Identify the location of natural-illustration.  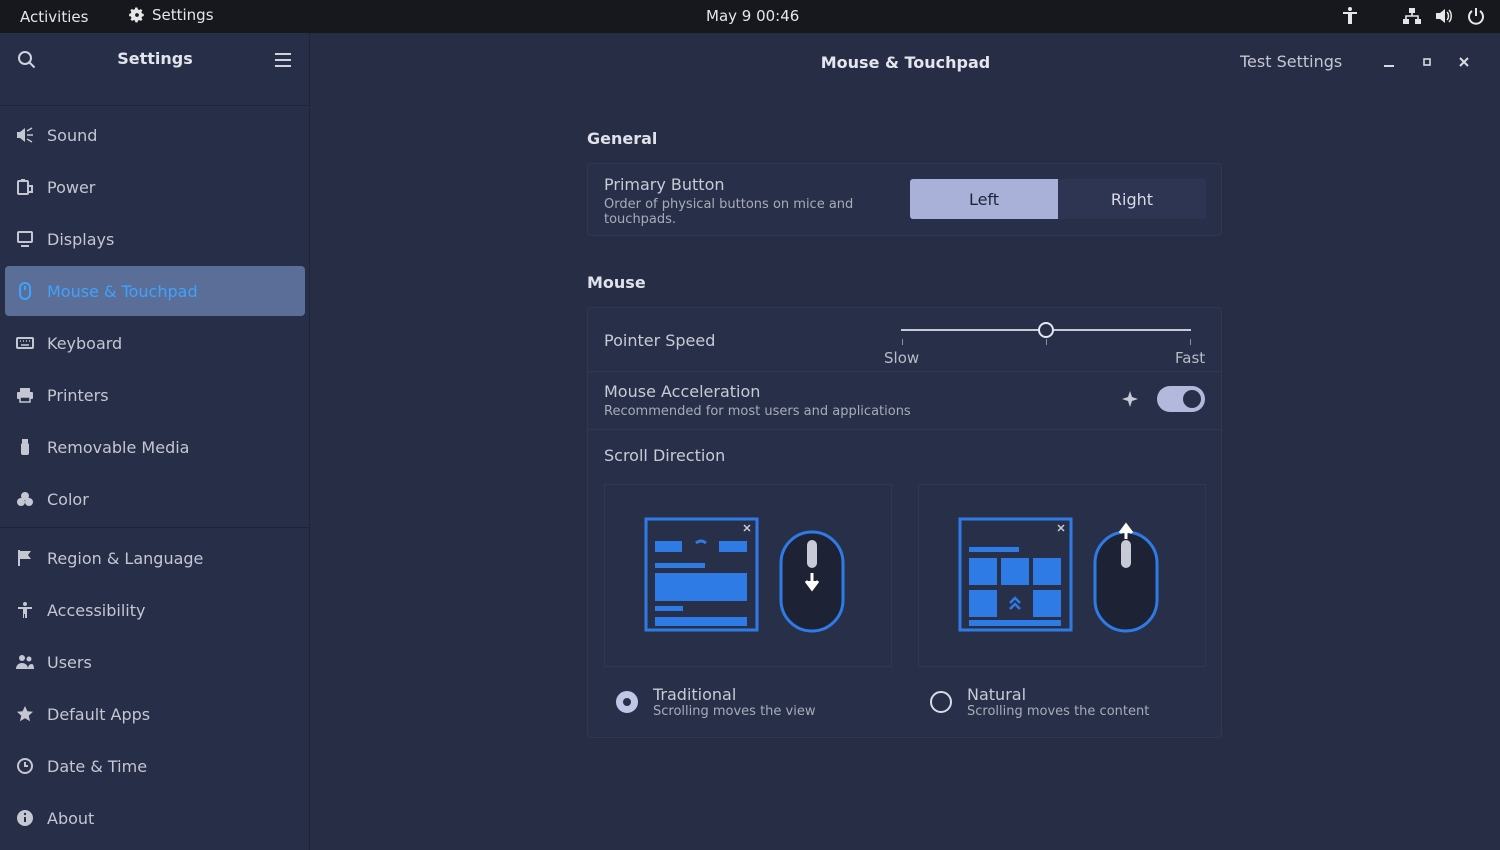
(1062, 575).